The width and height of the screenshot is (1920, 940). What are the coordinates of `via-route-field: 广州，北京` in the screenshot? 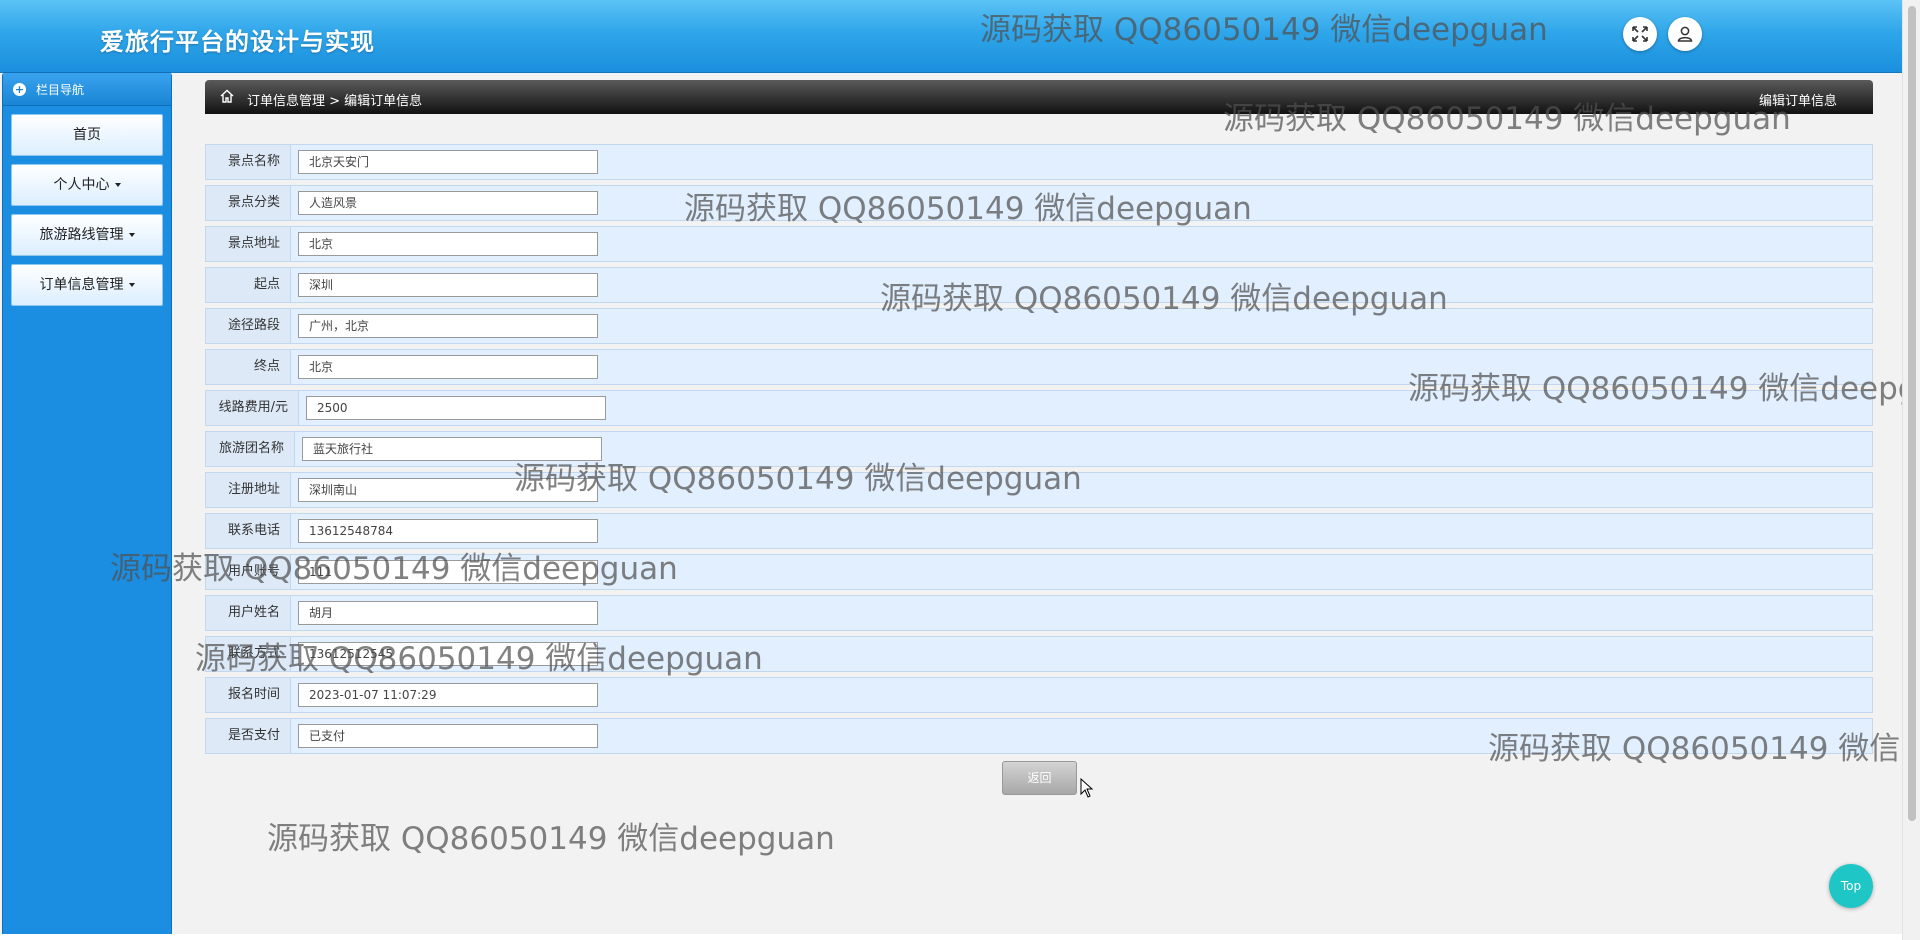 It's located at (448, 326).